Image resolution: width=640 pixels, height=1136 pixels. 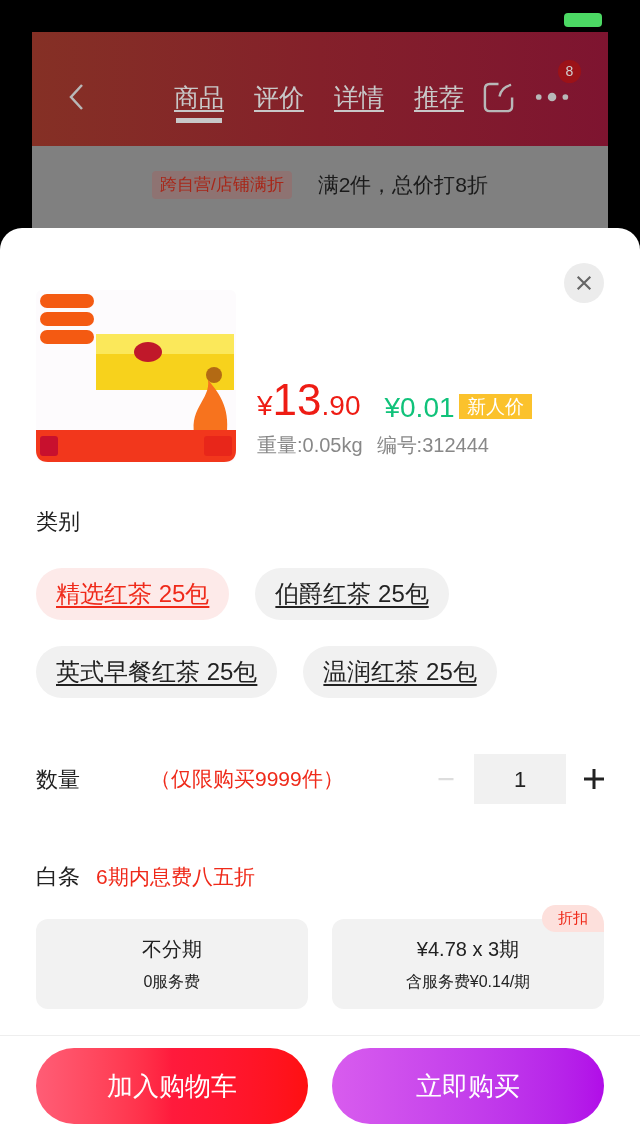 I want to click on purchase-limit: （仅限购买9999件）, so click(x=247, y=779).